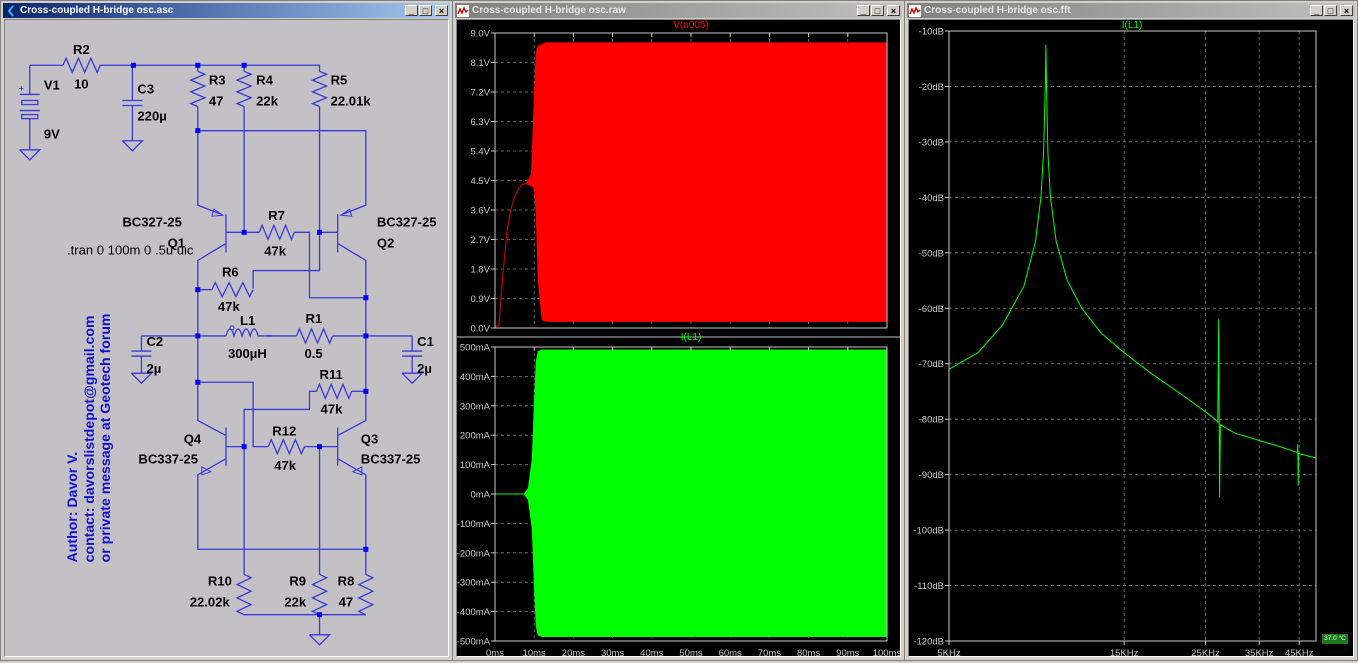  What do you see at coordinates (220, 581) in the screenshot?
I see `R10-name: R10` at bounding box center [220, 581].